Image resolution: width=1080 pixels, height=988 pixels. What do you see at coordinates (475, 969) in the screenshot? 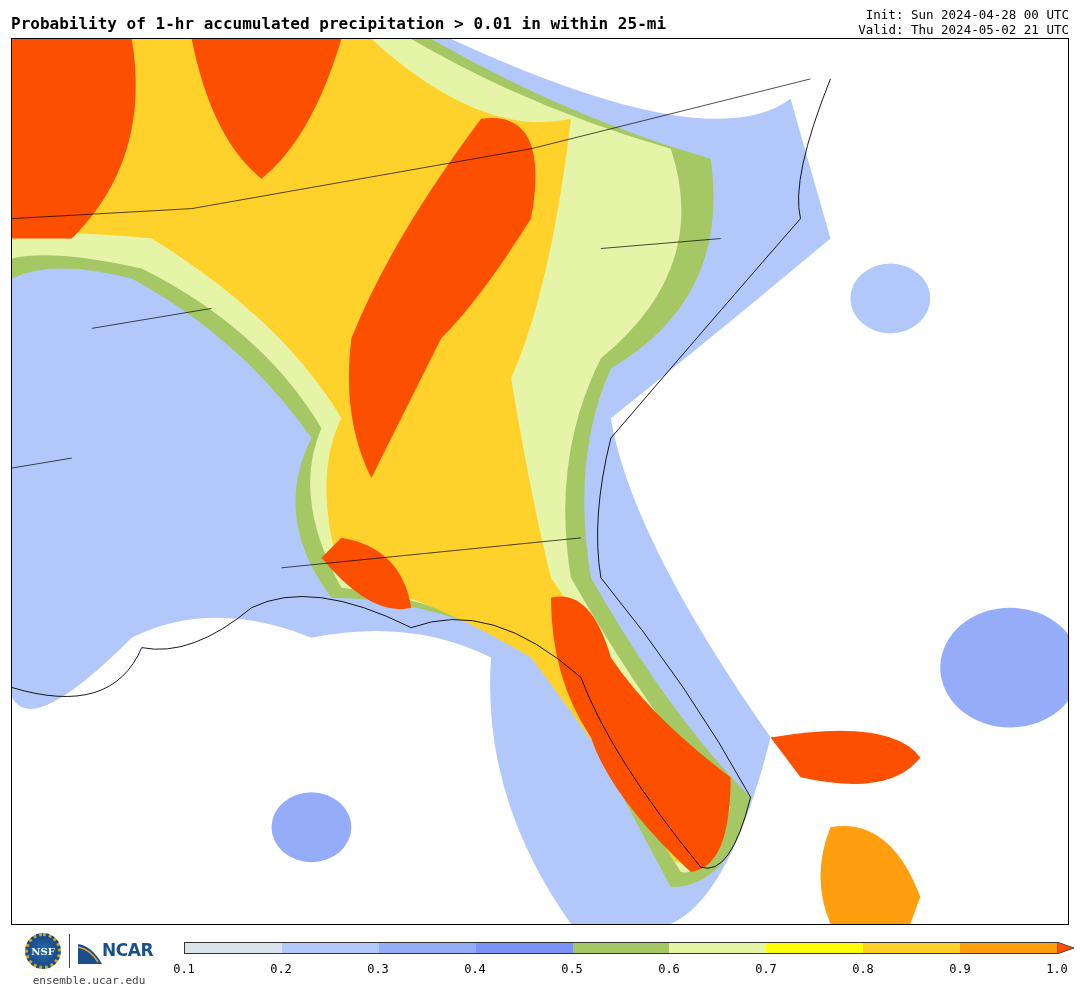
I see `colorbar-tick-label: 0.4` at bounding box center [475, 969].